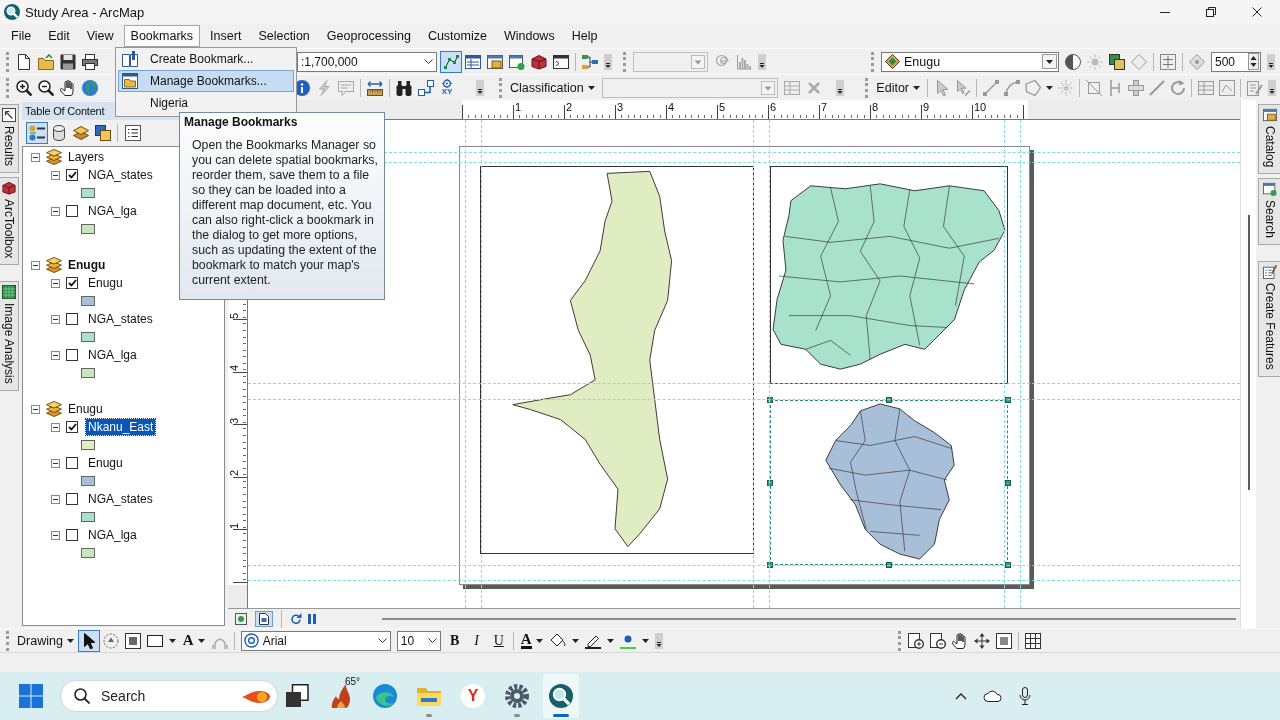 Image resolution: width=1280 pixels, height=720 pixels. What do you see at coordinates (226, 36) in the screenshot?
I see `menu-item: Insert` at bounding box center [226, 36].